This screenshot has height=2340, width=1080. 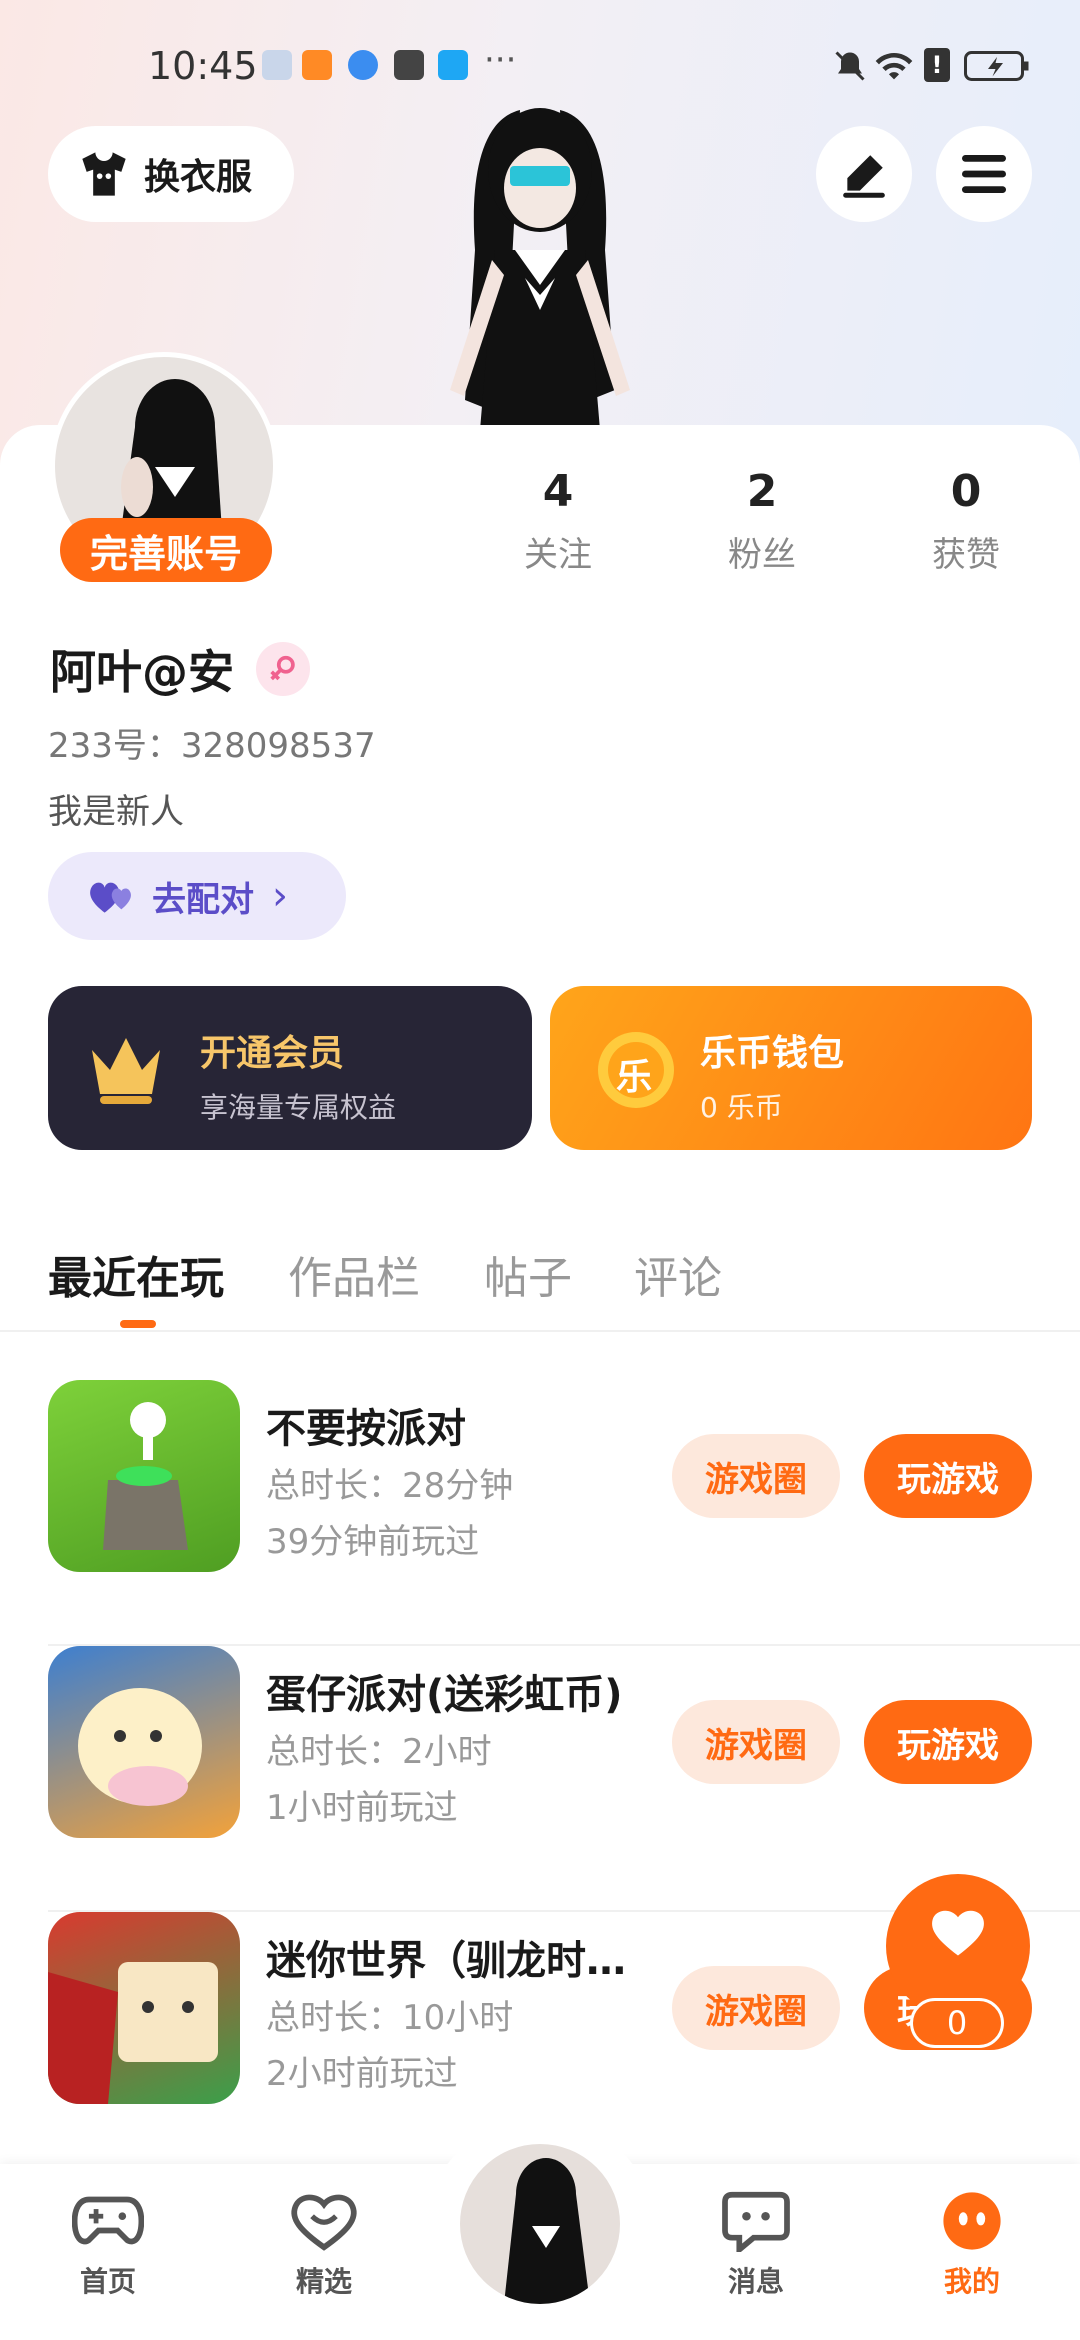 I want to click on nav-featured: 精选, so click(x=324, y=2245).